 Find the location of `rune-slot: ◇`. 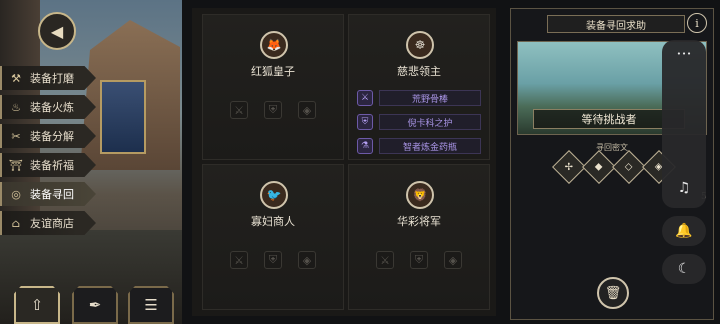

rune-slot: ◇ is located at coordinates (629, 167).